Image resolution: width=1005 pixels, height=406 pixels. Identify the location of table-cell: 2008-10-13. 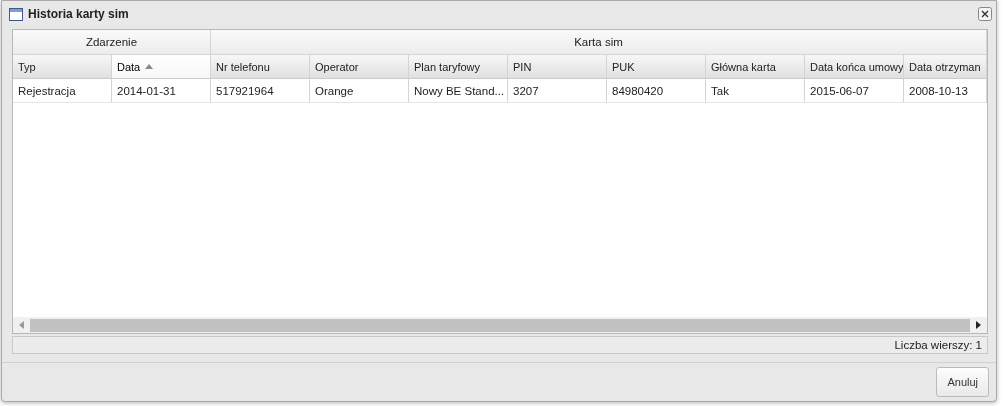
(945, 90).